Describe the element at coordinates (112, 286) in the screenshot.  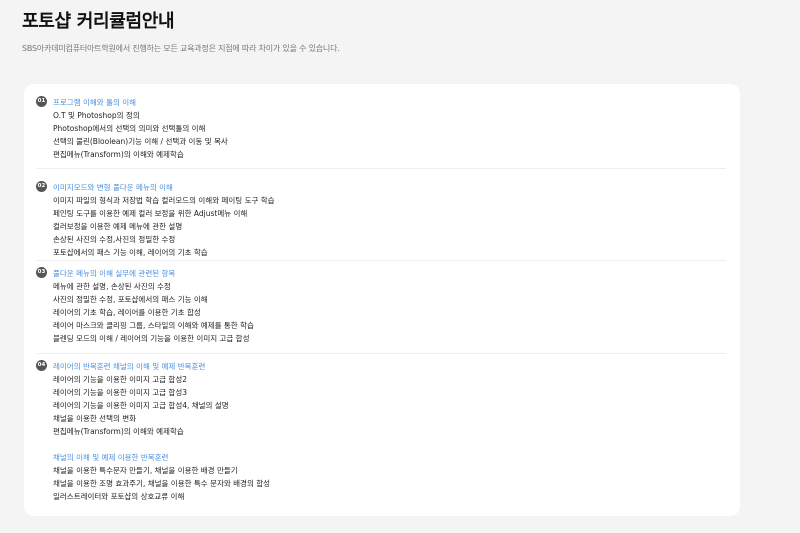
I see `list-item: 메뉴에 관한 설명, 손상된 사진의 수정` at that location.